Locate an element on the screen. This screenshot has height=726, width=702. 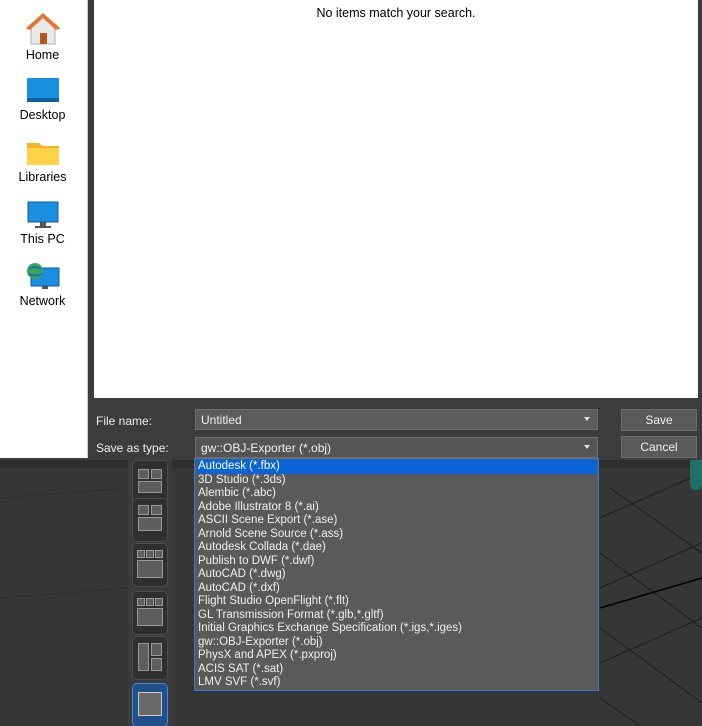
place-label: Libraries is located at coordinates (42, 177).